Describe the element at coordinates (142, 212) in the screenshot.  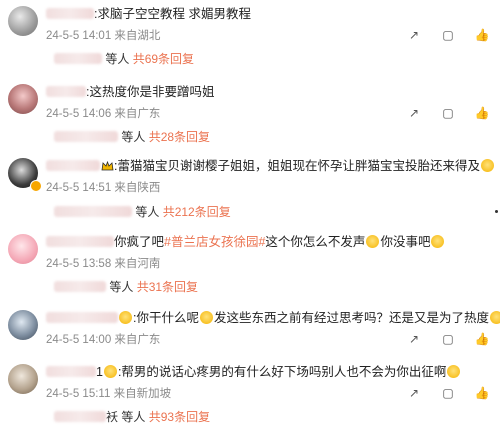
I see `reply-summary: 等人 共212条回复` at that location.